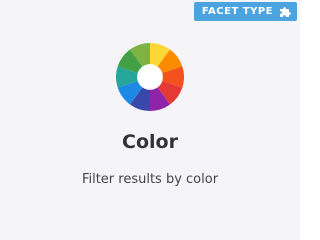 Image resolution: width=320 pixels, height=240 pixels. I want to click on facet-type-badge: FACET TYPE, so click(245, 11).